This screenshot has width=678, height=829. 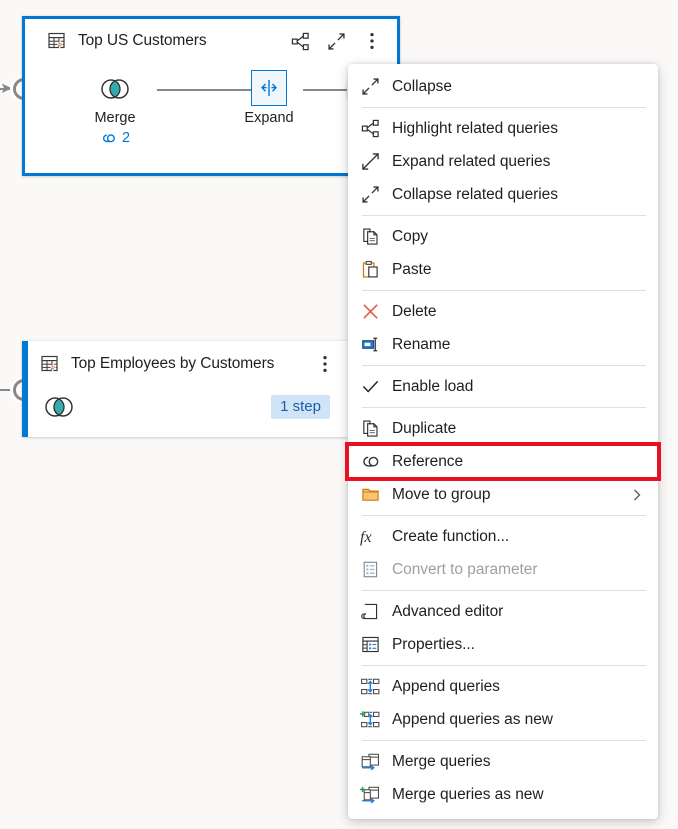 I want to click on menu-item-label: Highlight related queries, so click(x=475, y=128).